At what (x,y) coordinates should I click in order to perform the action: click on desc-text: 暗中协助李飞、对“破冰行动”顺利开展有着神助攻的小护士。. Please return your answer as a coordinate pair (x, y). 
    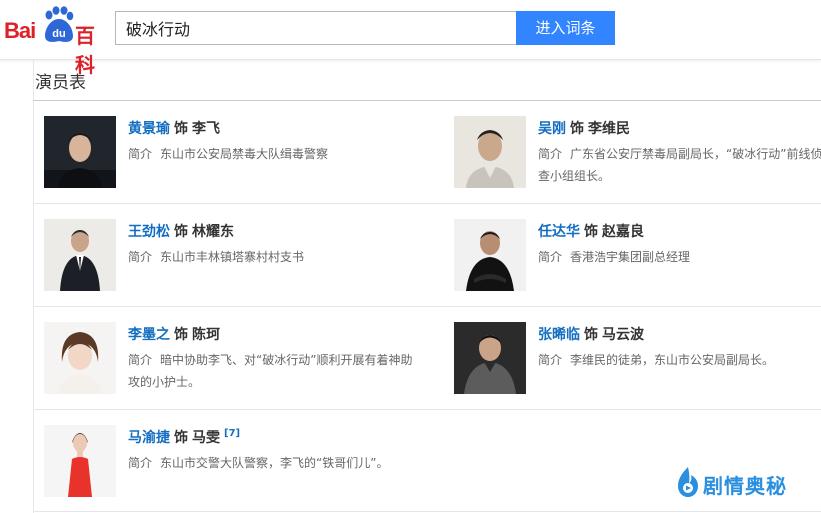
    Looking at the image, I should click on (270, 371).